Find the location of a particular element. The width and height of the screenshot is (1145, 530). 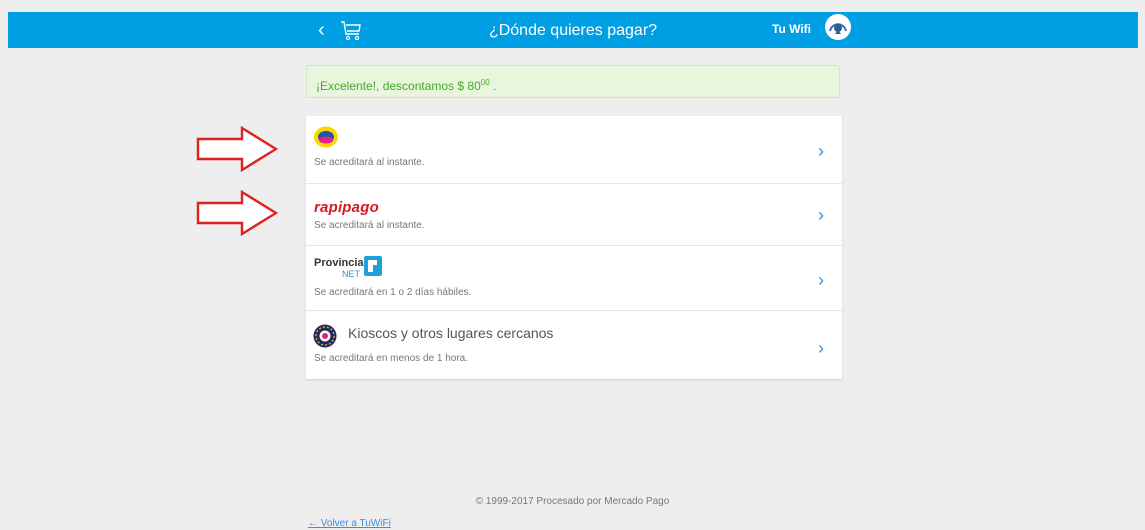

alert-cents: 00 is located at coordinates (485, 82).